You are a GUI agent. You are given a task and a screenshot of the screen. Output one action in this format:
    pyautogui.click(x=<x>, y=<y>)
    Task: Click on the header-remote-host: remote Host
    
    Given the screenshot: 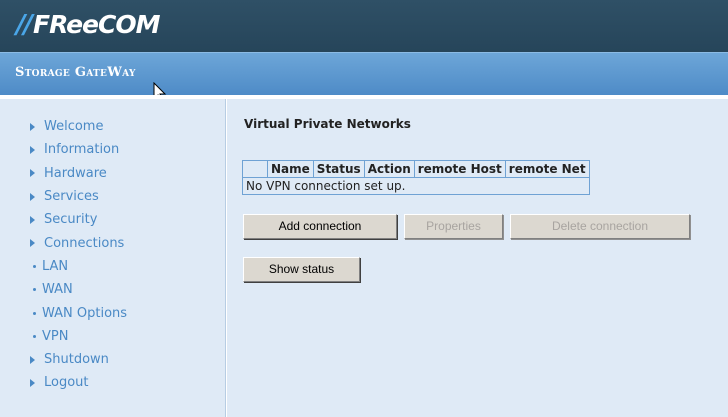 What is the action you would take?
    pyautogui.click(x=459, y=169)
    